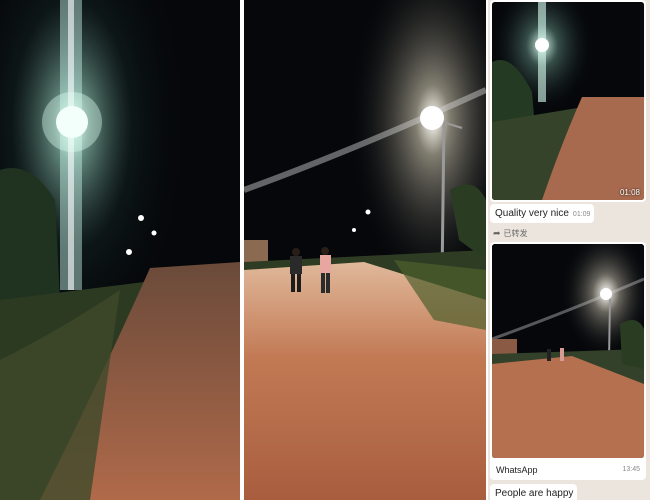 This screenshot has height=500, width=650. Describe the element at coordinates (568, 470) in the screenshot. I see `image-caption-row: WhatsApp 13:45` at that location.